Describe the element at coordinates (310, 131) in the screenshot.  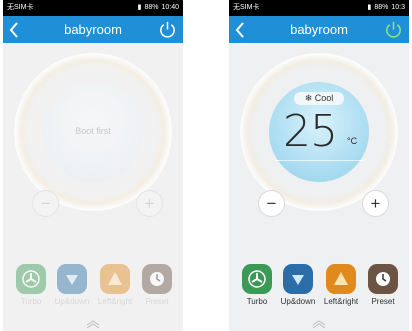
I see `temperature-value: 25` at that location.